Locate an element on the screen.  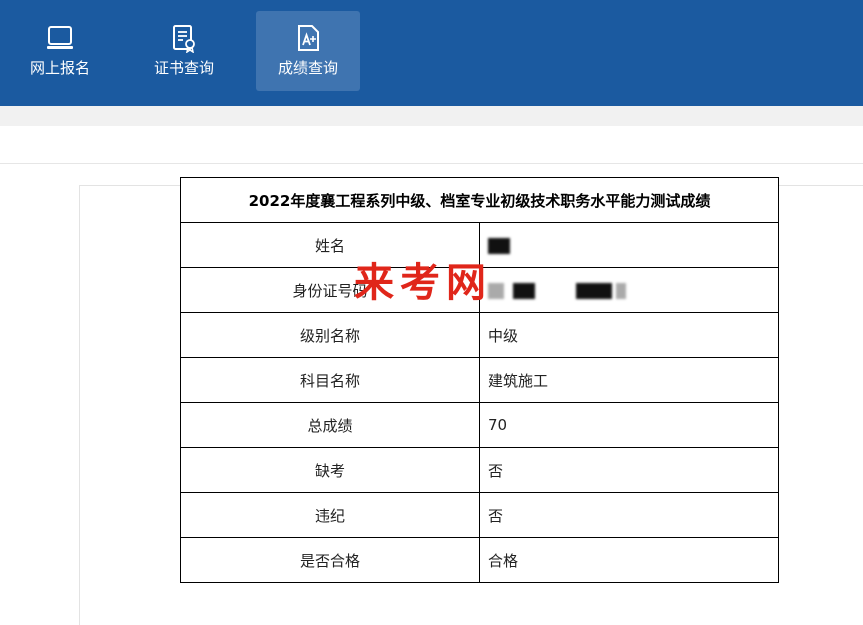
table-title-row: 2022年度襄工程系列中级、档室专业初级技术职务水平能力测试成绩 is located at coordinates (479, 200).